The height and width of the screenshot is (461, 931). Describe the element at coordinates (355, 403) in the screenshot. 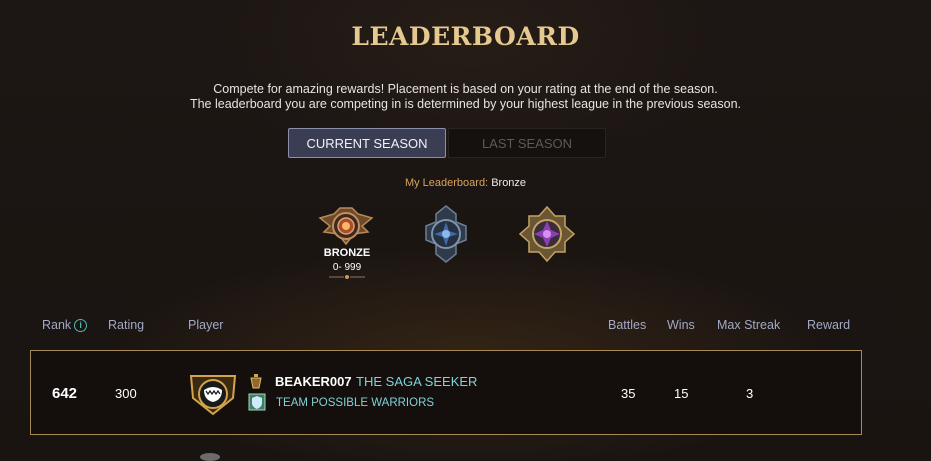

I see `guild-name: TEAM POSSIBLE WARRIORS` at that location.